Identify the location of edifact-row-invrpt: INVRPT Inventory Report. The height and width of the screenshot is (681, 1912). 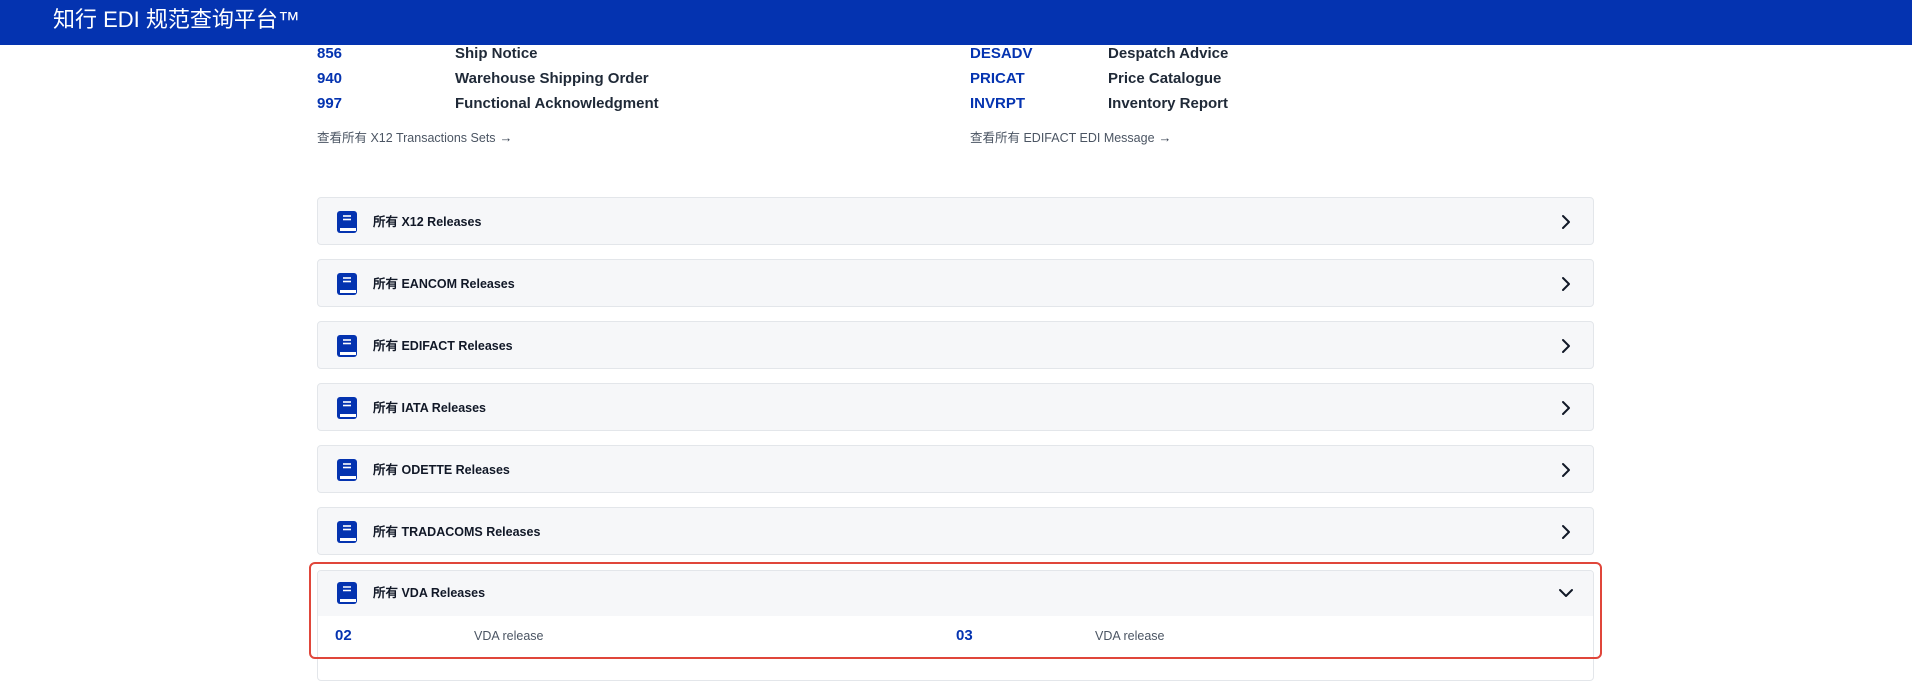
(1170, 104).